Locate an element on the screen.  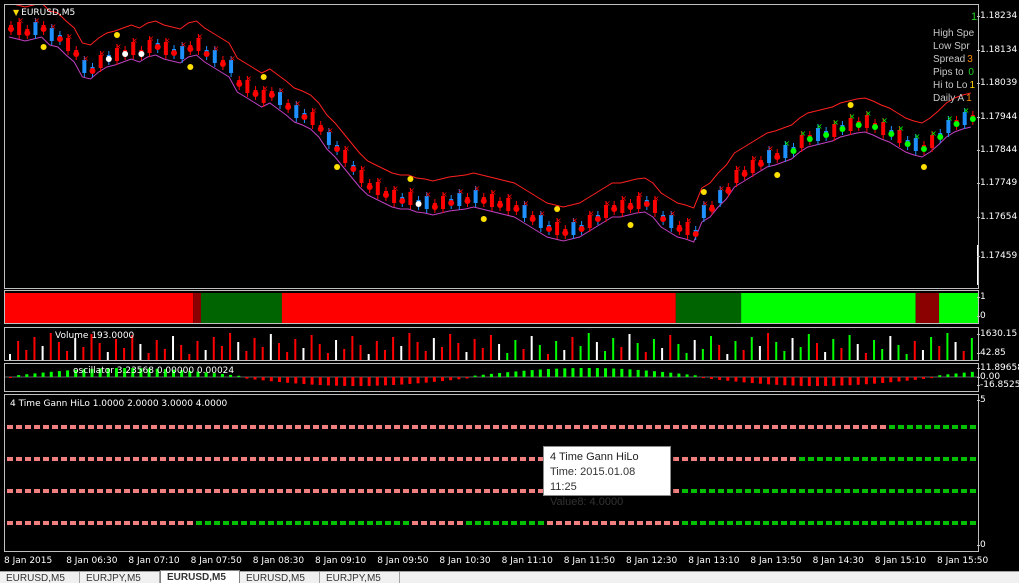
dropdown-triangle-icon: ▼ is located at coordinates (16, 12).